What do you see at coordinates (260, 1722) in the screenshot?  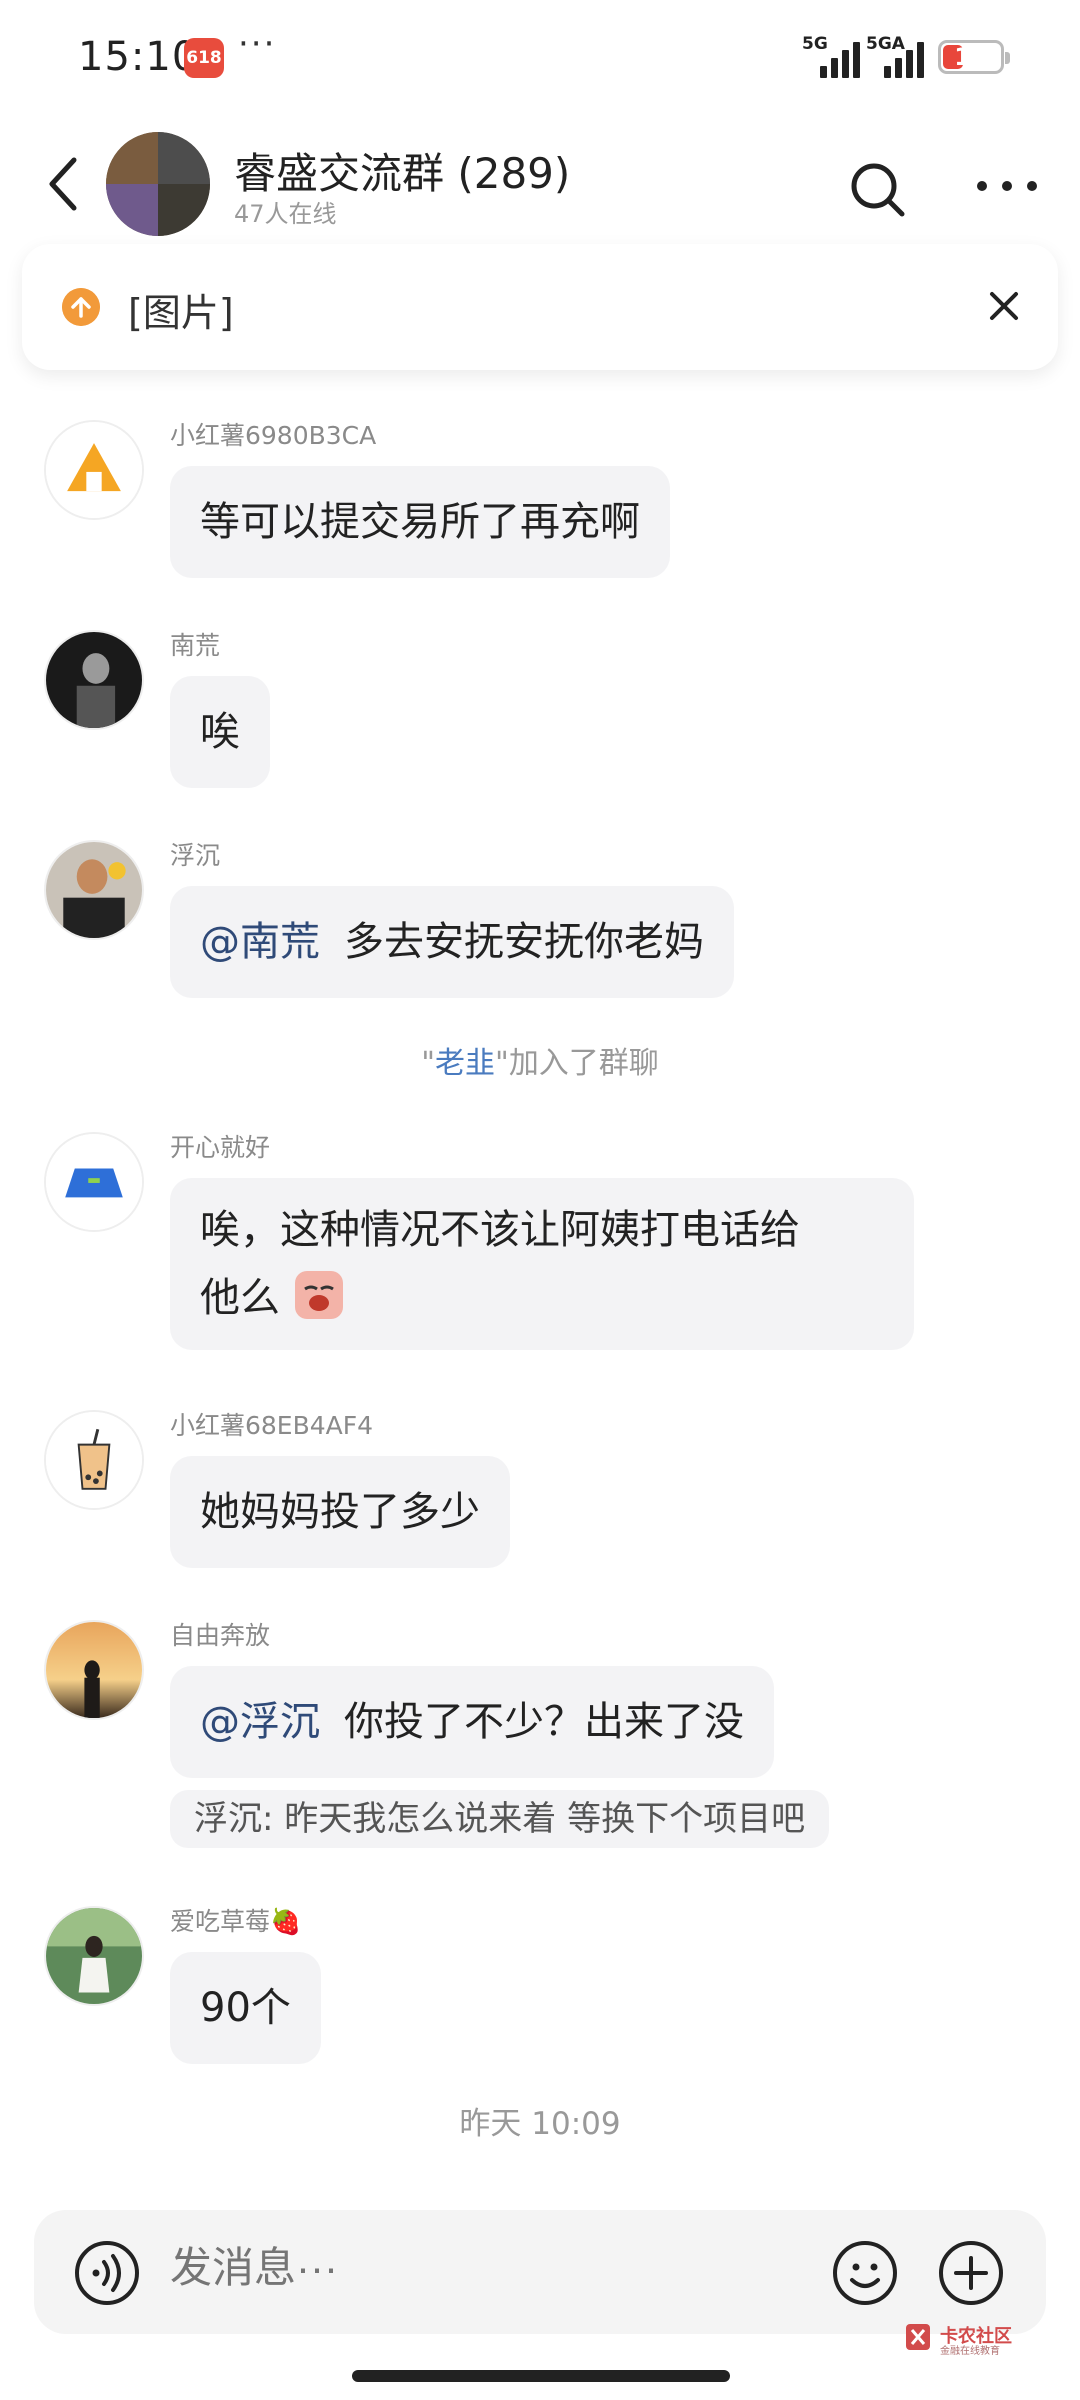 I see `mention-link: @浮沉` at bounding box center [260, 1722].